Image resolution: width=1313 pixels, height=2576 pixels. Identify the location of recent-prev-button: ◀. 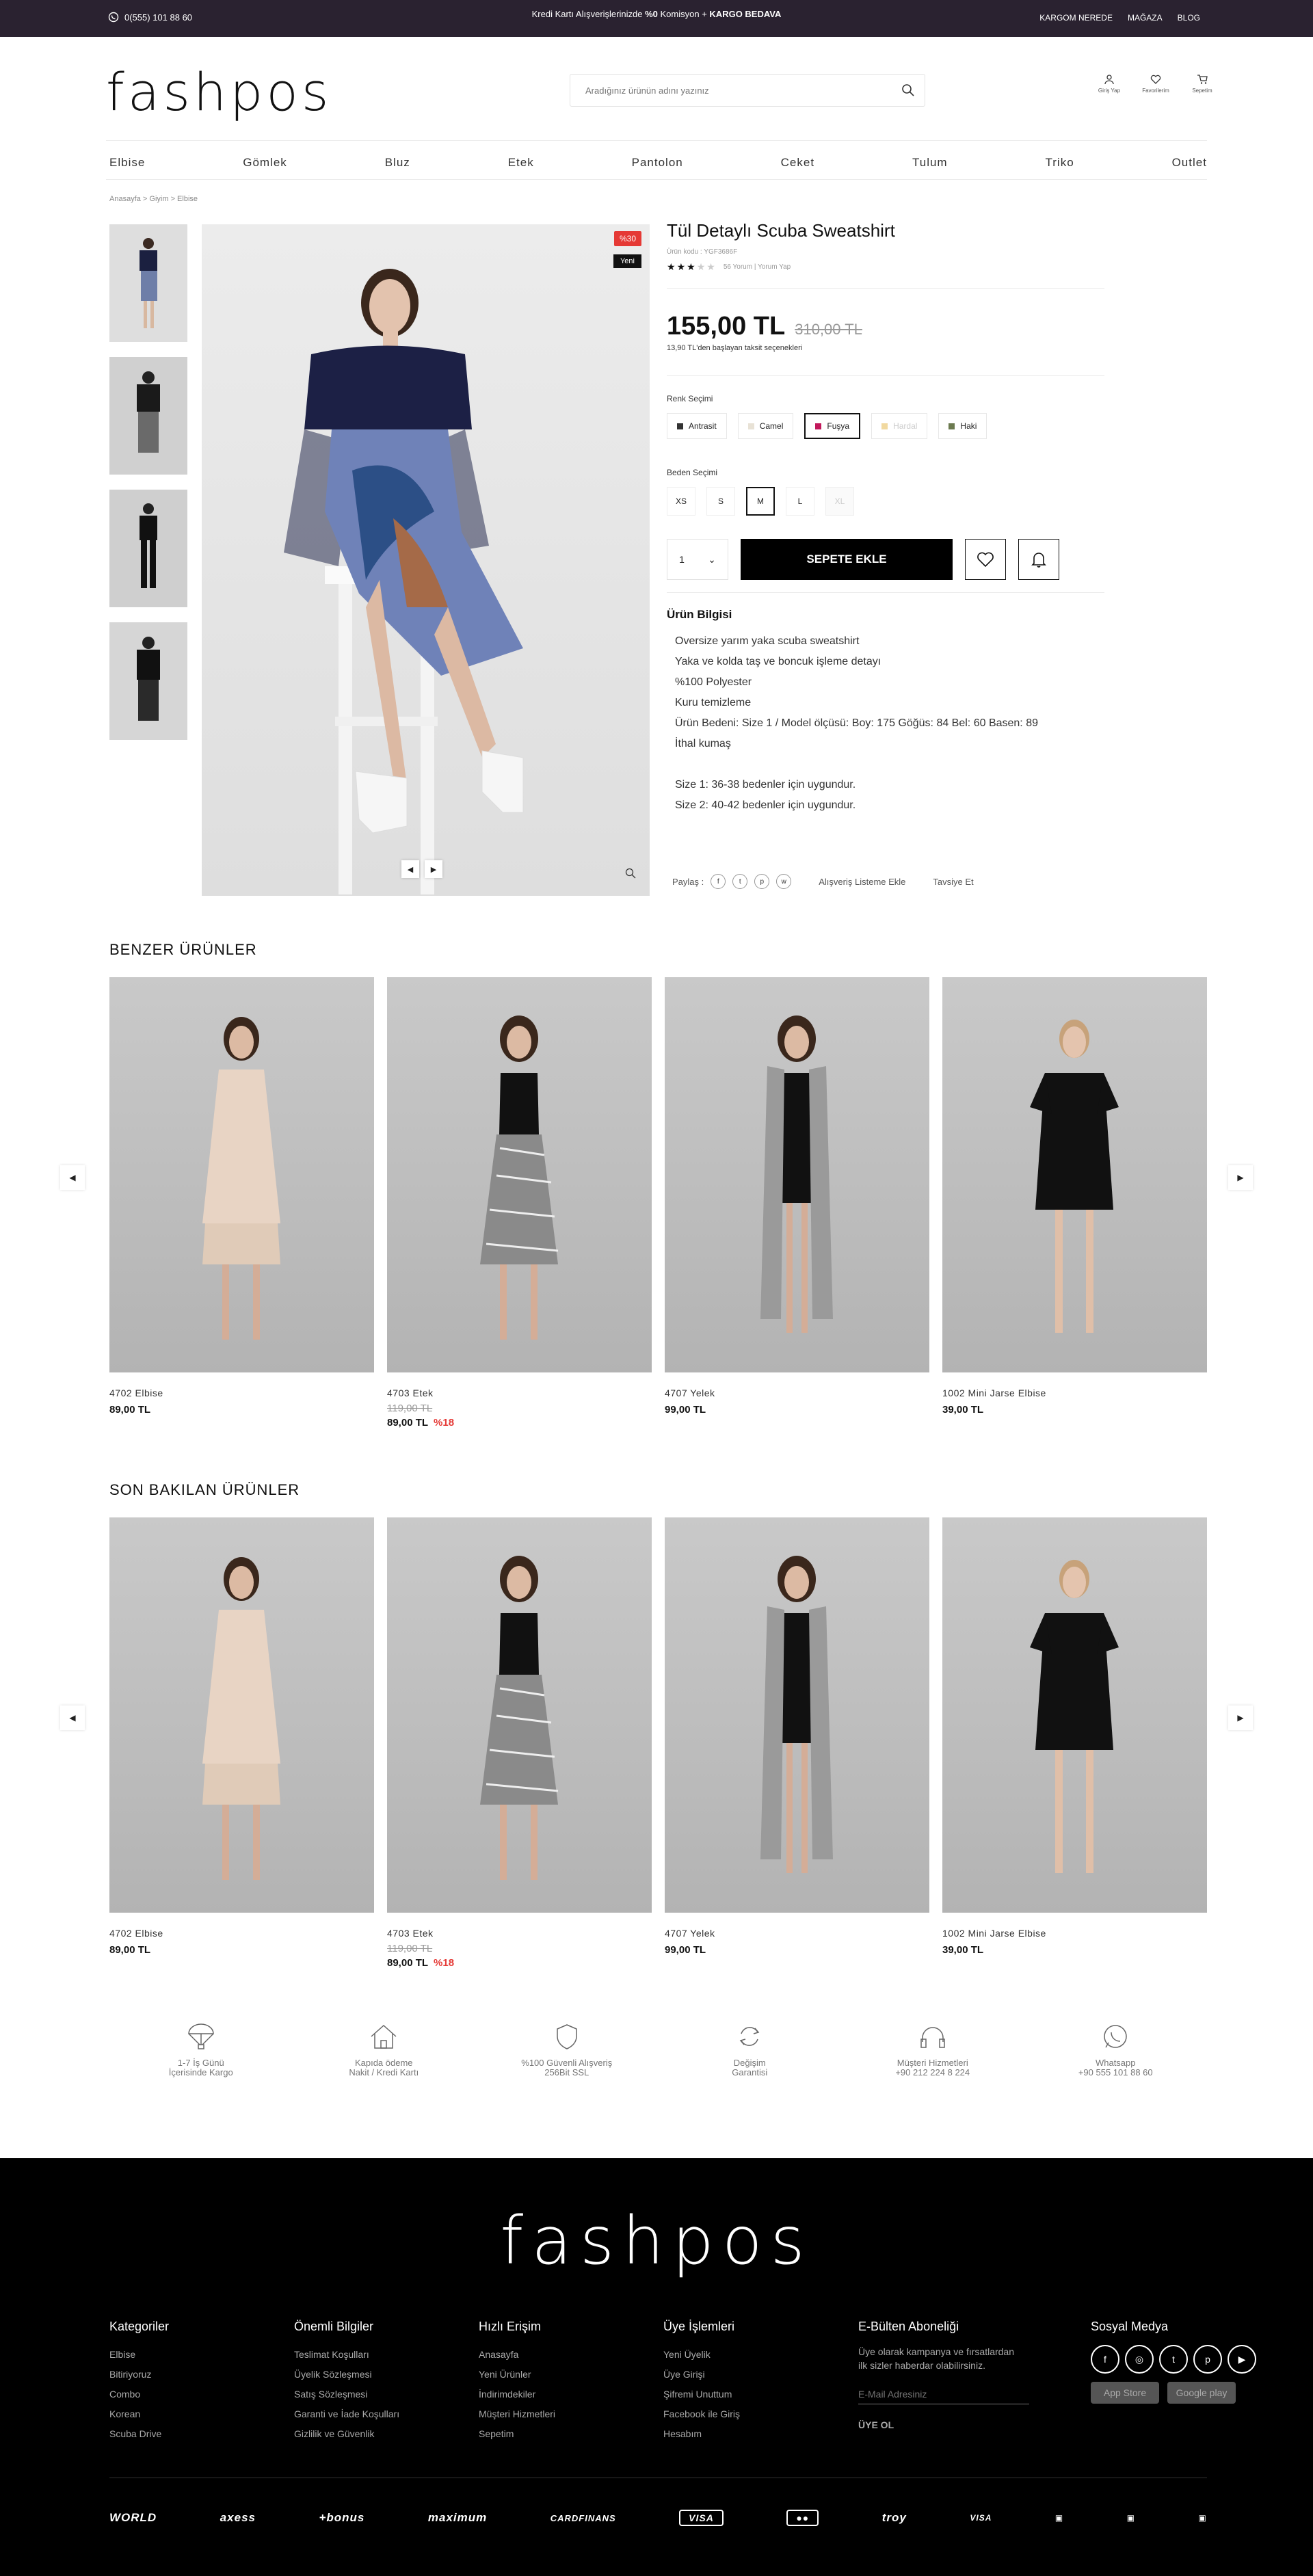
(73, 1717).